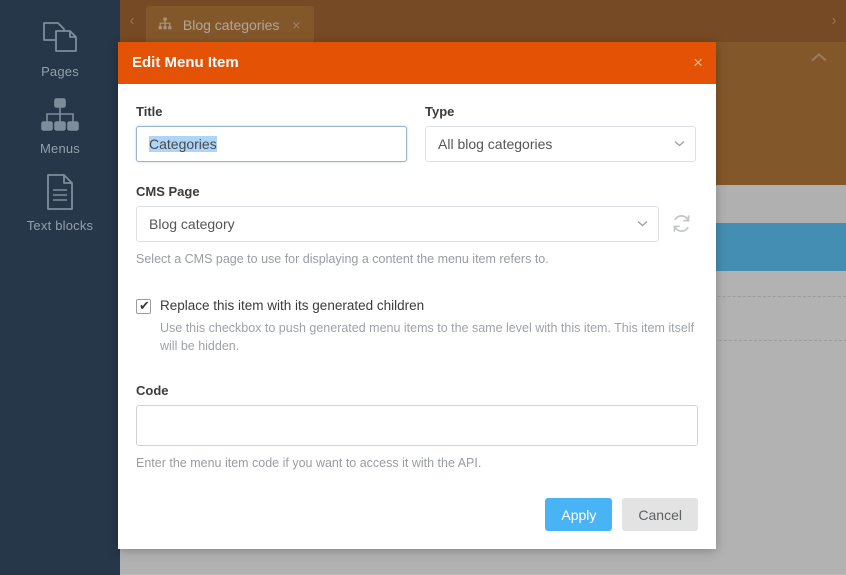  Describe the element at coordinates (271, 144) in the screenshot. I see `title-input: Categories` at that location.